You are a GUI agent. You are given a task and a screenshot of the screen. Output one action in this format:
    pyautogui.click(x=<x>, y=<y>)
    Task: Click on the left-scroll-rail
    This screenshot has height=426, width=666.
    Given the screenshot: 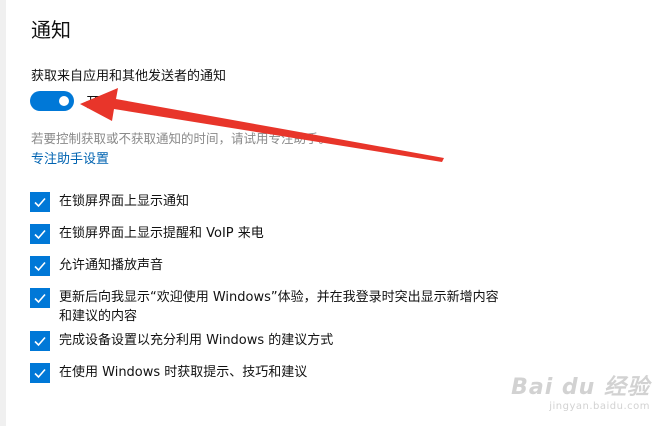 What is the action you would take?
    pyautogui.click(x=3, y=213)
    